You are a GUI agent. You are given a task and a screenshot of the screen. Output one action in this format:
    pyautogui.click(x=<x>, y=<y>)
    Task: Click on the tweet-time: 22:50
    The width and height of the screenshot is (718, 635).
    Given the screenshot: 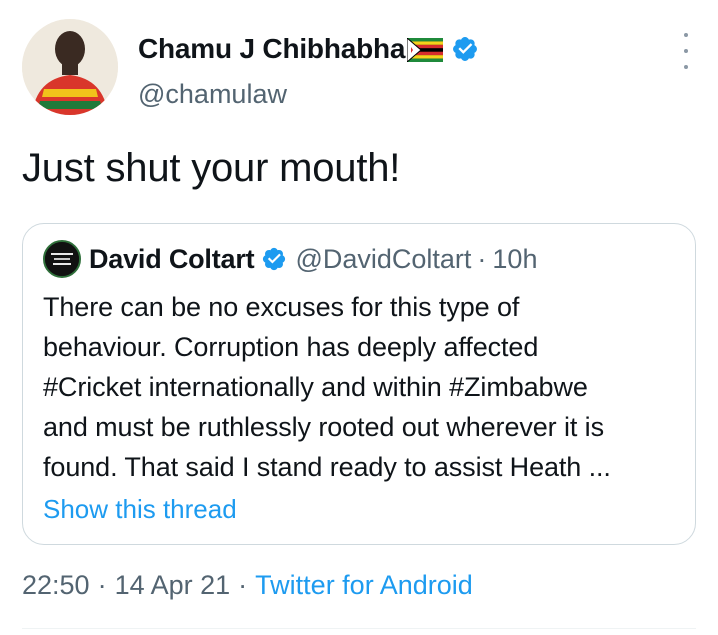 What is the action you would take?
    pyautogui.click(x=56, y=585)
    